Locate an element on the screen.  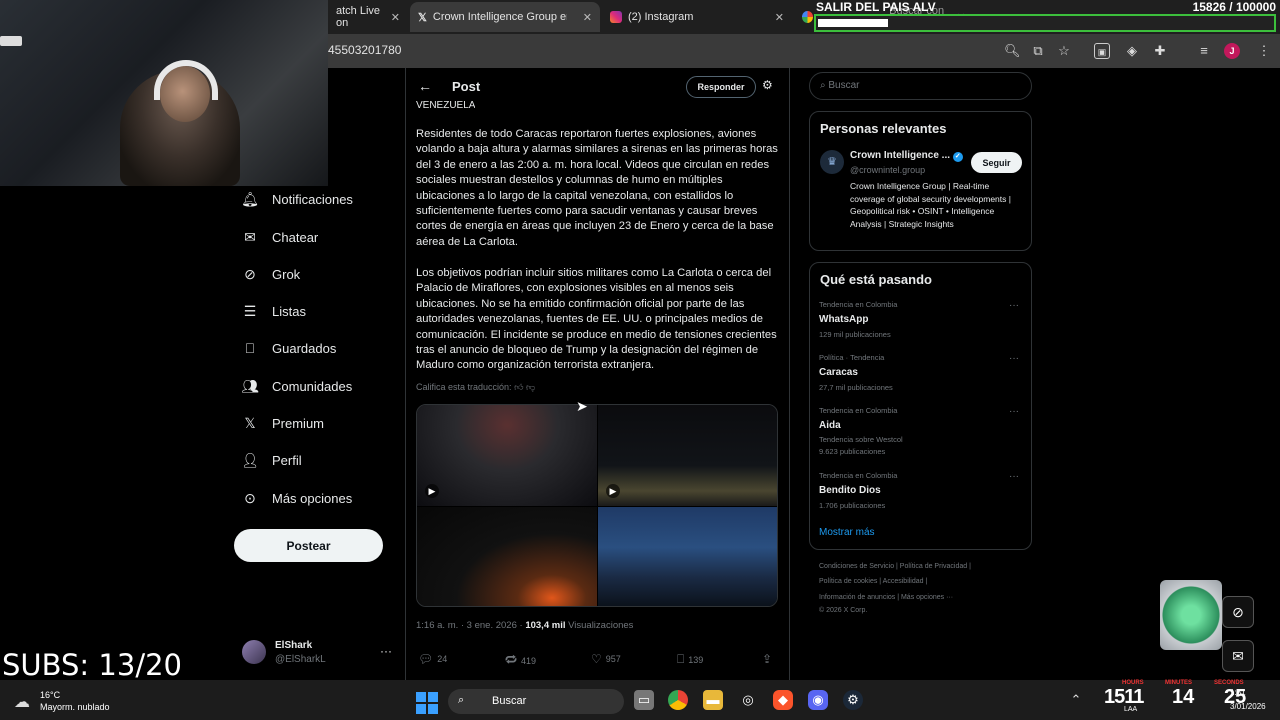
thumbs-down-icon: 👎︎ is located at coordinates (530, 387).